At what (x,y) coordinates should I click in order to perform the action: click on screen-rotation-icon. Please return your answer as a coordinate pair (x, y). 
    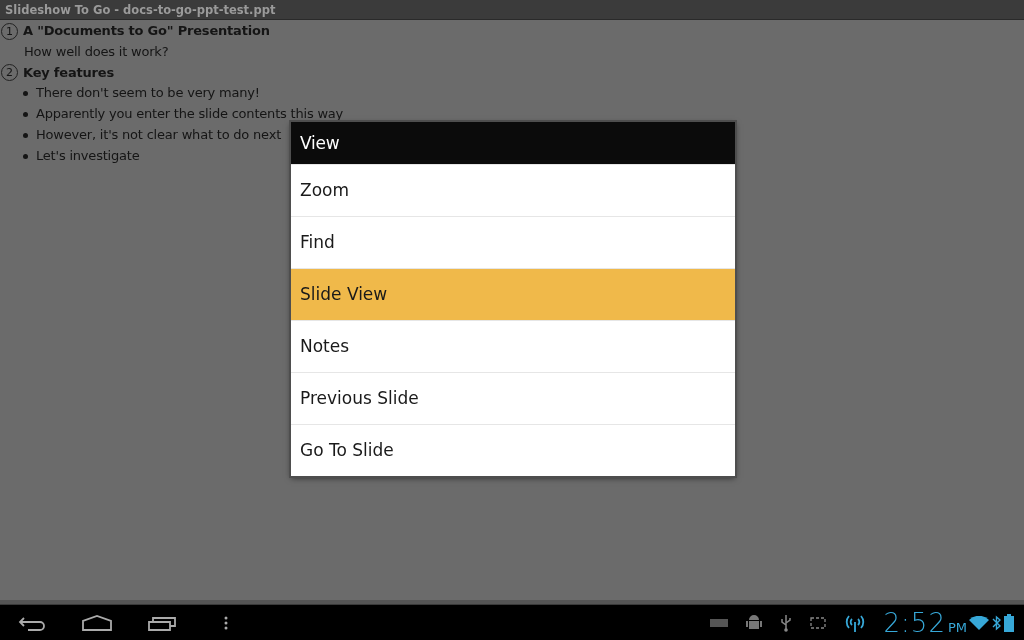
    Looking at the image, I should click on (817, 622).